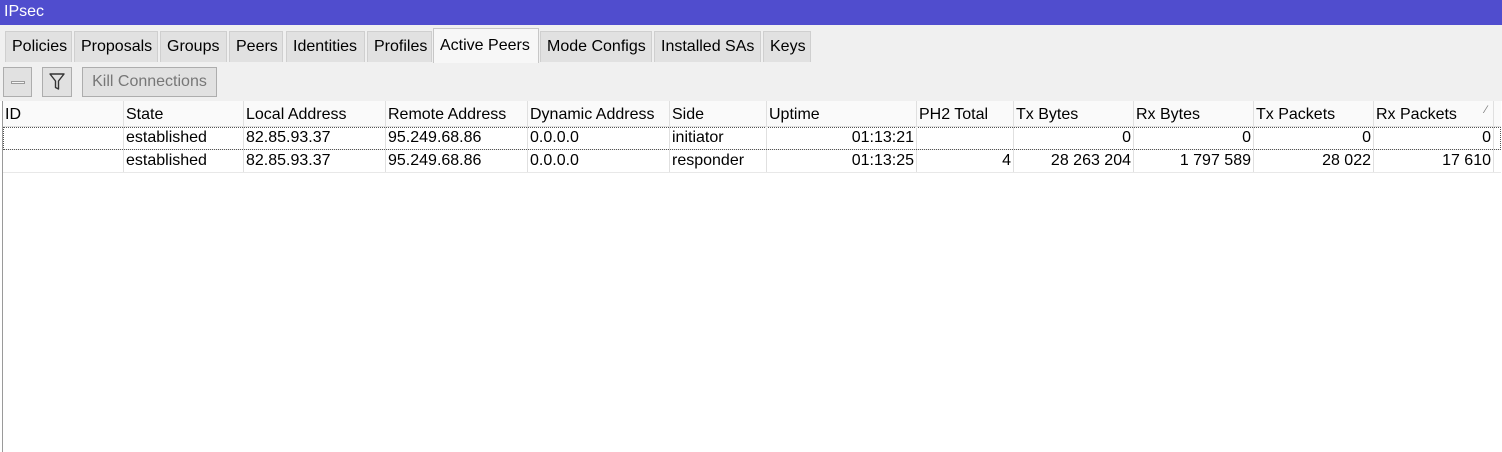 This screenshot has height=452, width=1502. What do you see at coordinates (184, 114) in the screenshot?
I see `column-header-state: State` at bounding box center [184, 114].